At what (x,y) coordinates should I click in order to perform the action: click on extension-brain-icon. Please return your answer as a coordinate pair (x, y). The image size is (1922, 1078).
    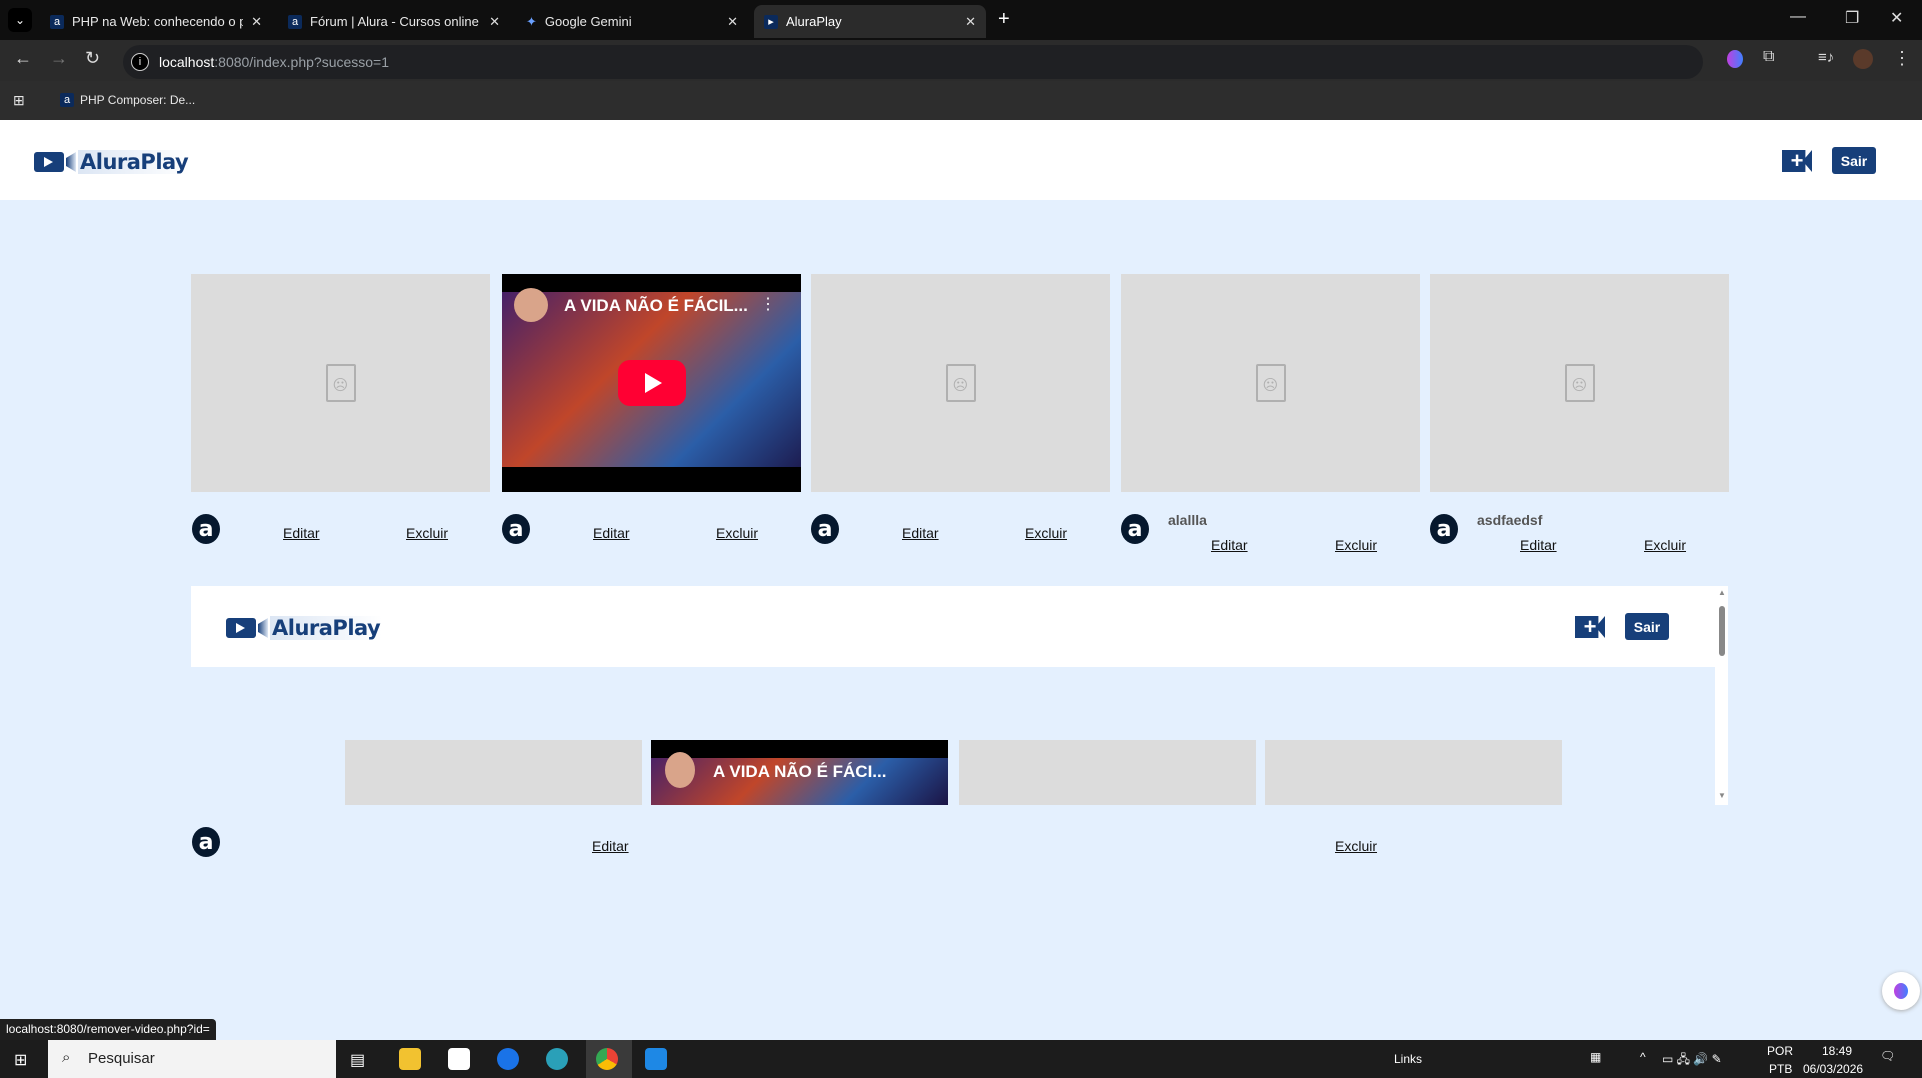
    Looking at the image, I should click on (1735, 59).